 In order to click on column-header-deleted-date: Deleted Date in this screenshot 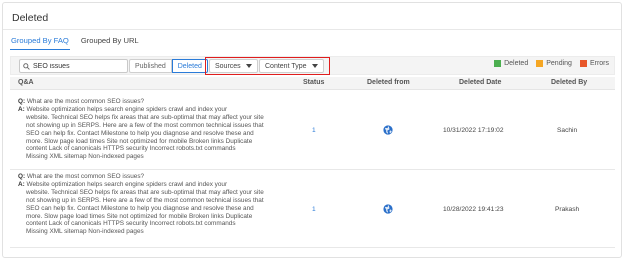, I will do `click(480, 82)`.